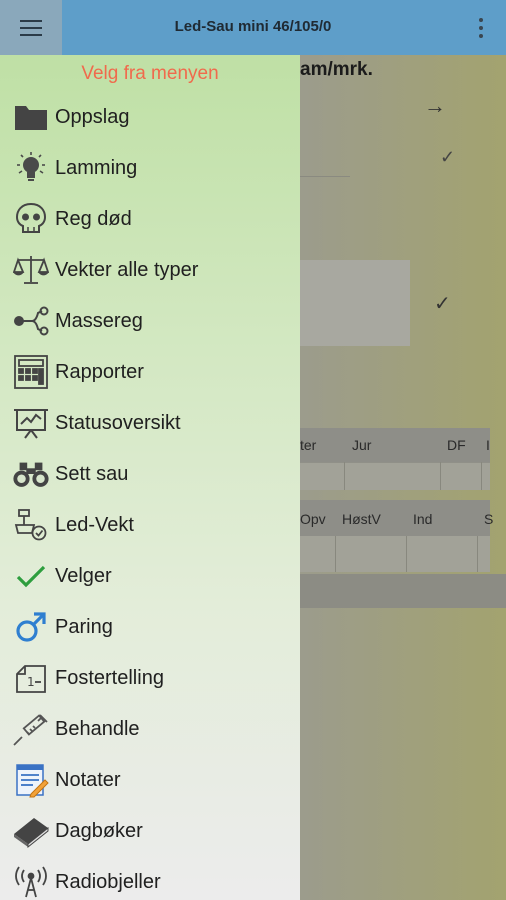  I want to click on ultrasound-icon: 1, so click(31, 678).